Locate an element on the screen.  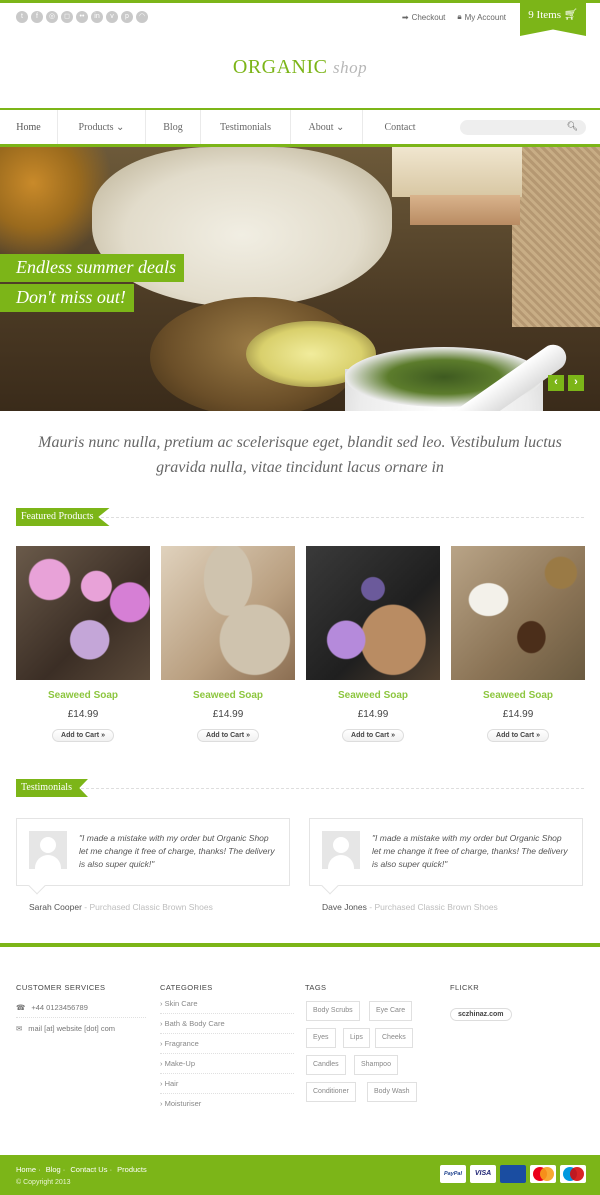
nav-item-blog: Blog is located at coordinates (173, 128).